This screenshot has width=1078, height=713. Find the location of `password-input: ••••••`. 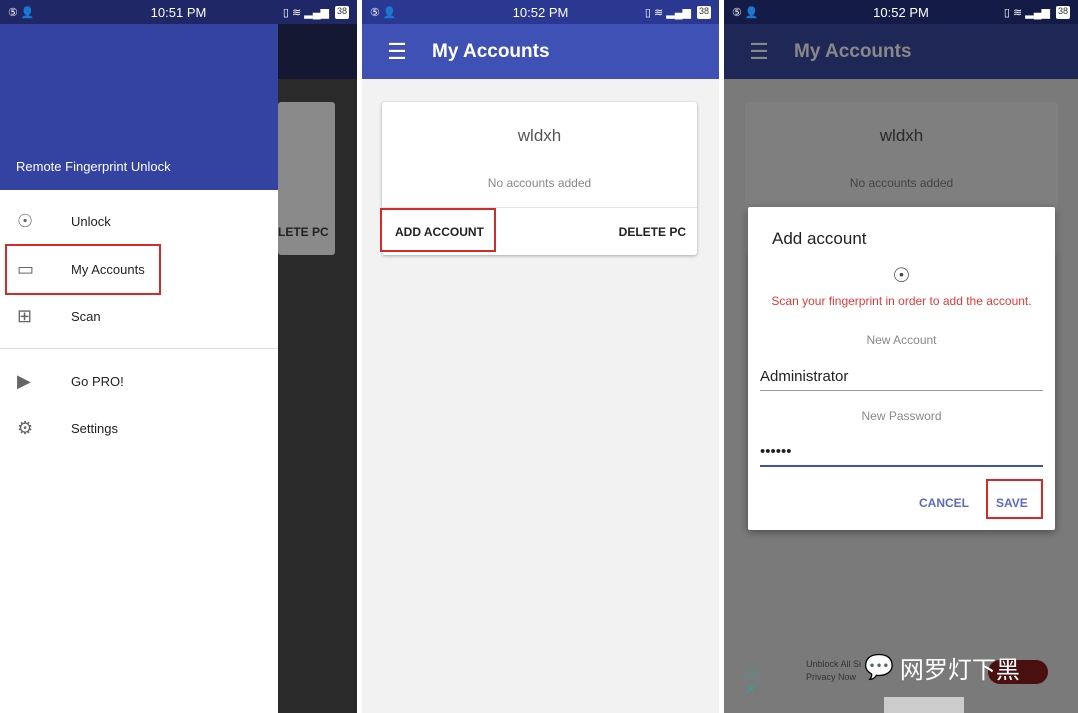

password-input: •••••• is located at coordinates (901, 455).